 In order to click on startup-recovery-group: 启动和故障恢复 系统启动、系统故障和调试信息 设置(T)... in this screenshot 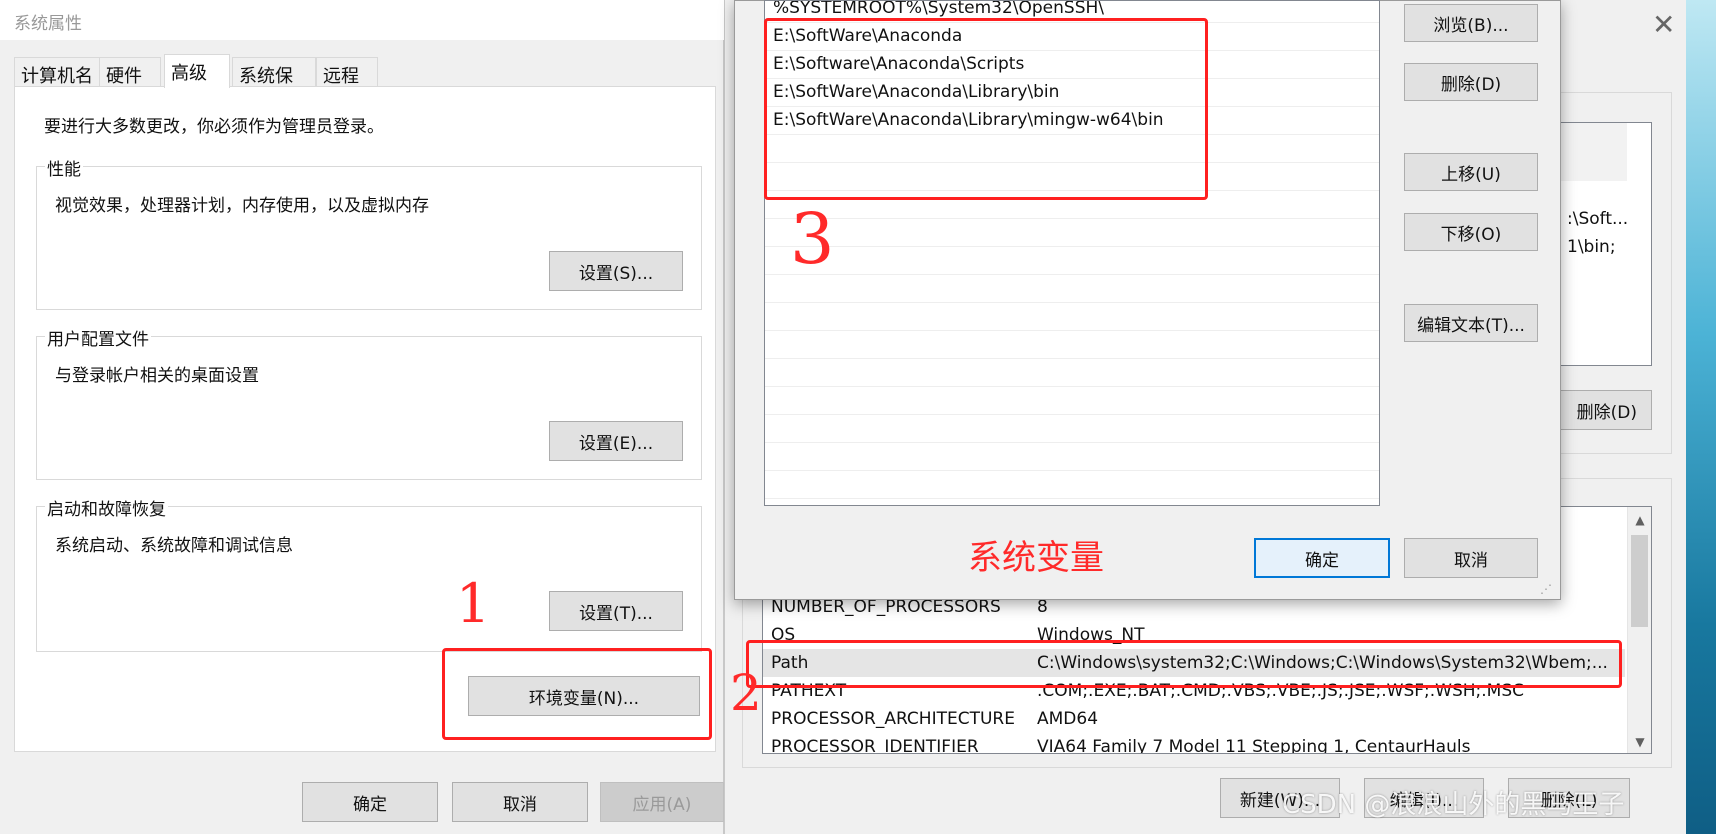, I will do `click(369, 573)`.